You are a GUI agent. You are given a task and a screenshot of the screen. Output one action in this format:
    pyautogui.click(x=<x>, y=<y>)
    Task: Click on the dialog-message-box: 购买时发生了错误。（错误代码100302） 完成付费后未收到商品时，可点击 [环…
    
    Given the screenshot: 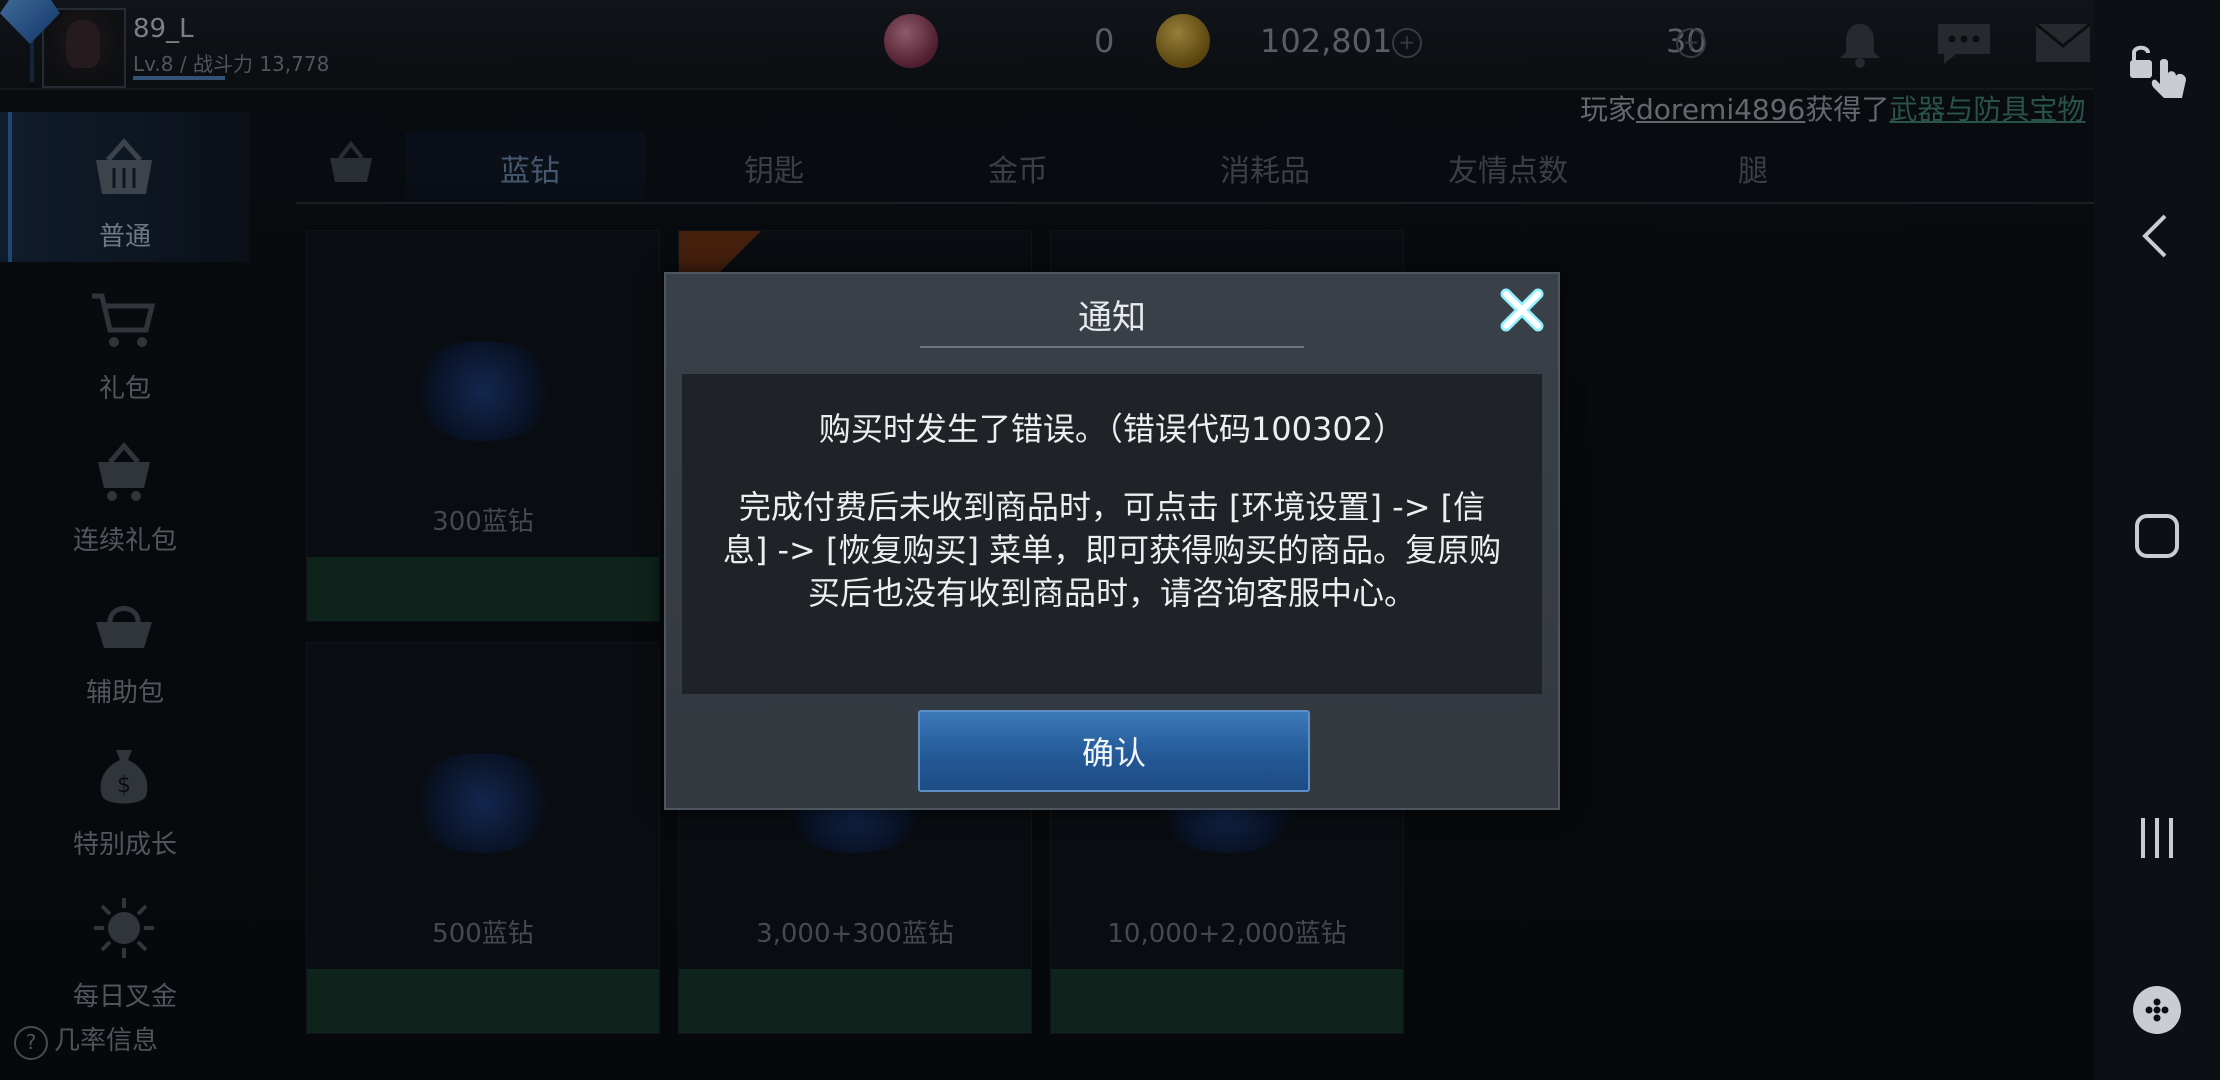 What is the action you would take?
    pyautogui.click(x=1112, y=534)
    